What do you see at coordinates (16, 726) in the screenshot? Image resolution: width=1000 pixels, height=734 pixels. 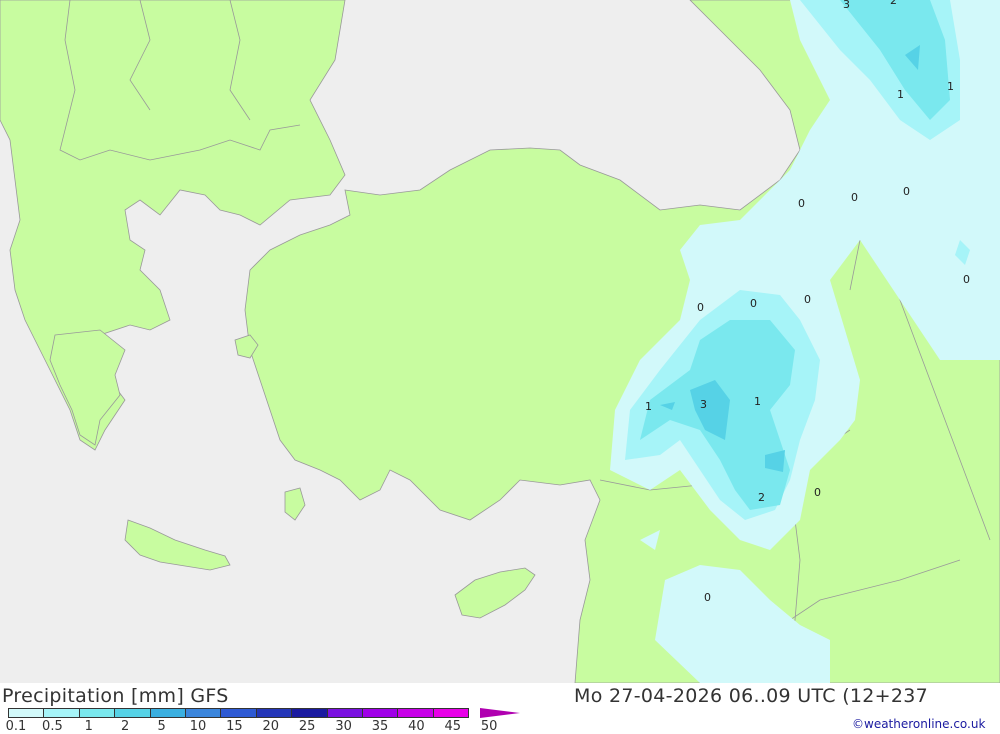 I see `scale-tick-label: 0.1` at bounding box center [16, 726].